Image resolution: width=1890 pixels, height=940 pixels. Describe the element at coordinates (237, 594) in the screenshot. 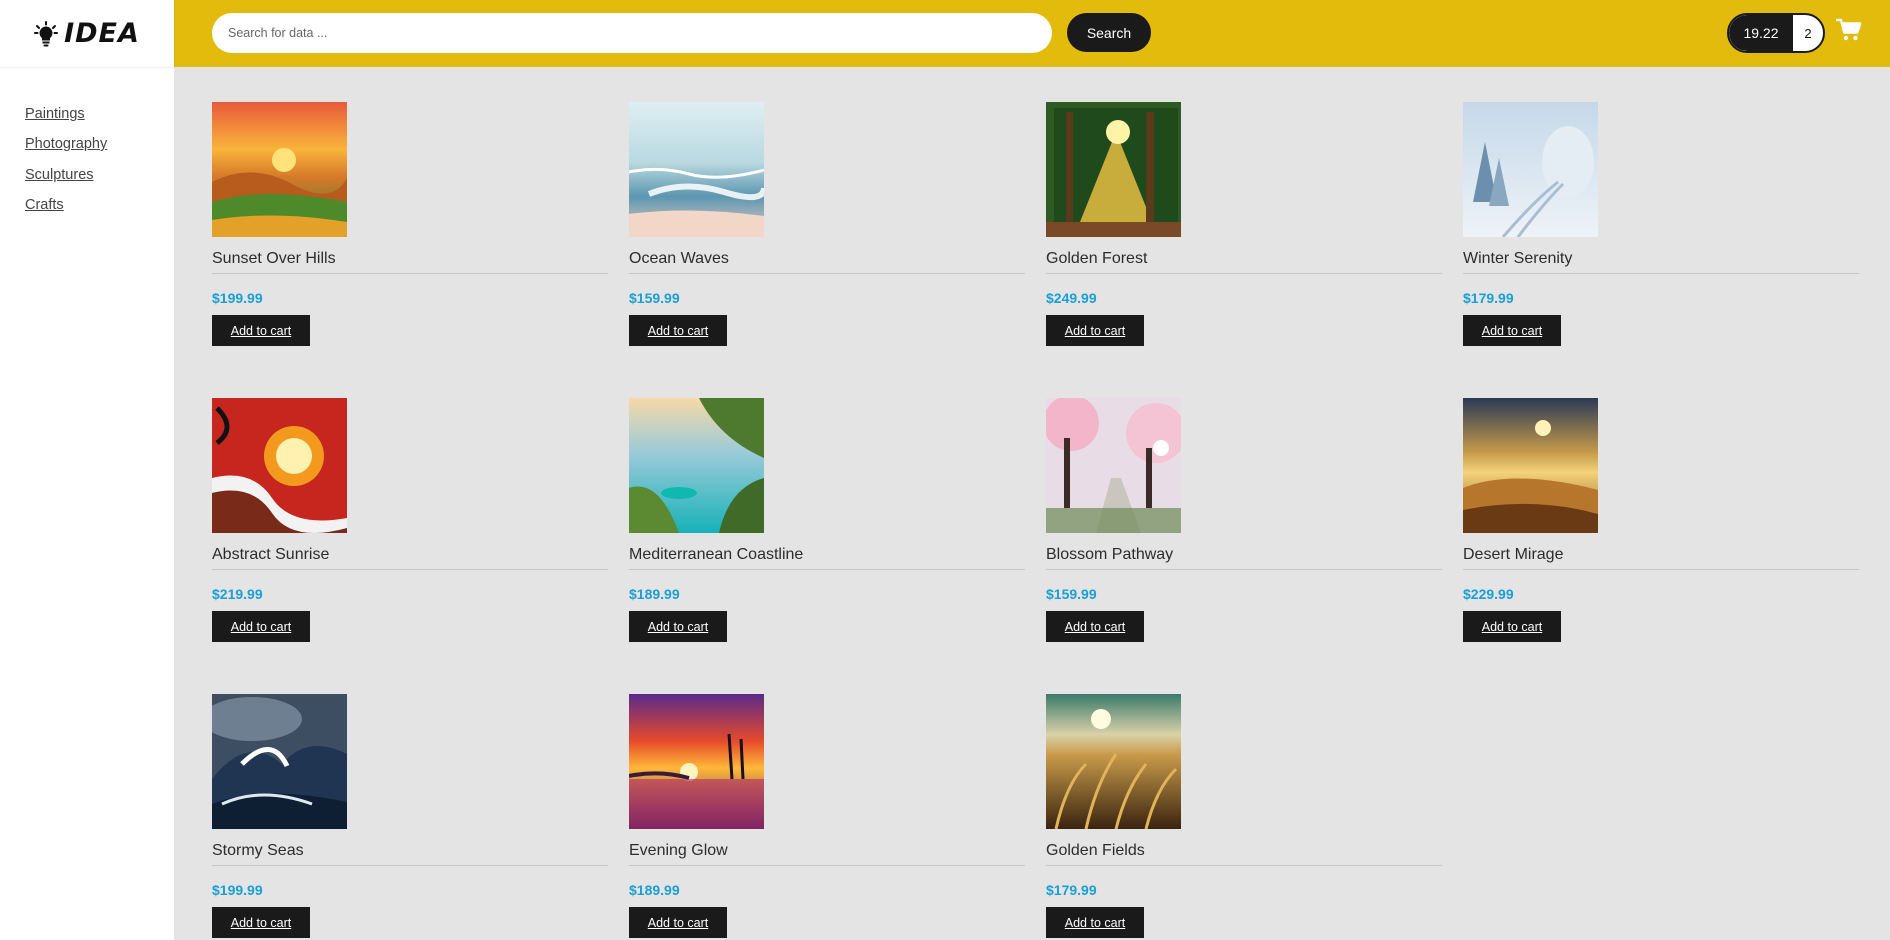

I see `product-price: $219.99` at that location.